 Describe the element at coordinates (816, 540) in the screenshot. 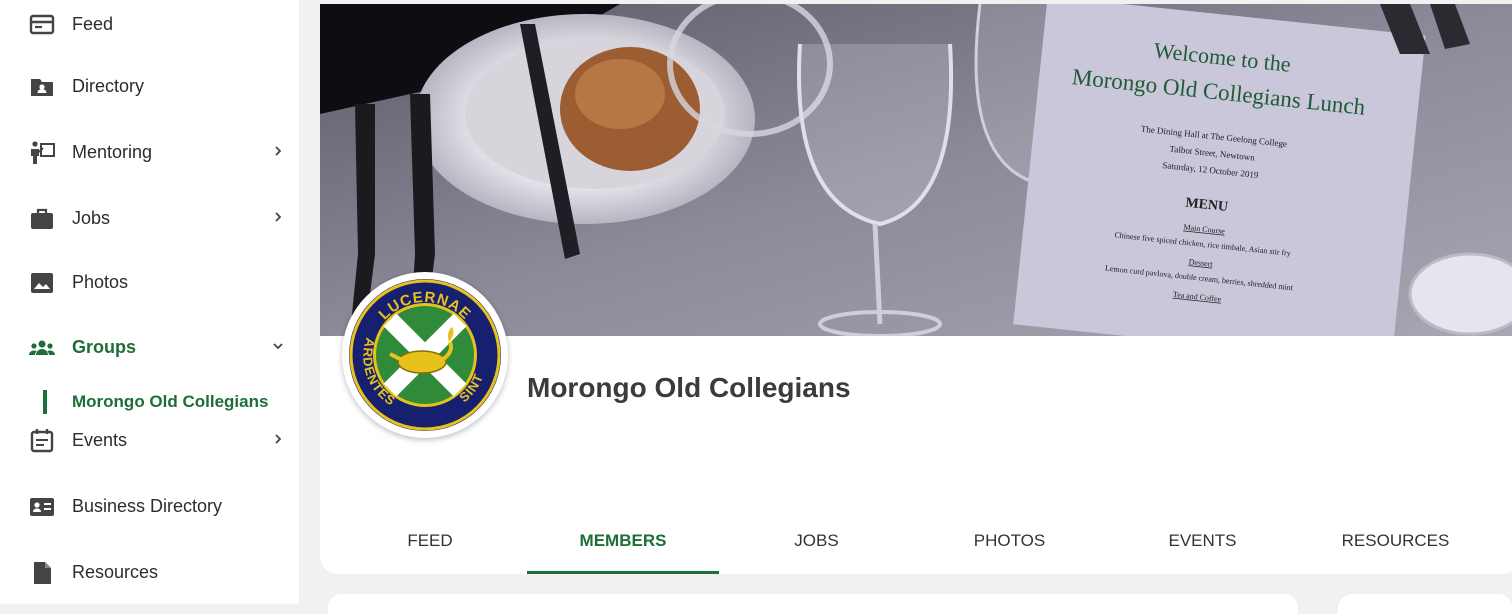

I see `tab-label: JOBS` at that location.